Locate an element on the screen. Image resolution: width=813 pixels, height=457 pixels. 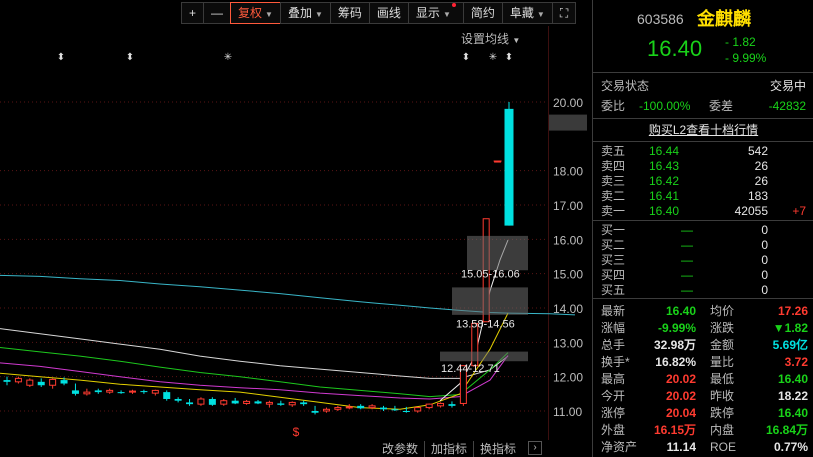
stat-label: 净资产 is located at coordinates (619, 447).